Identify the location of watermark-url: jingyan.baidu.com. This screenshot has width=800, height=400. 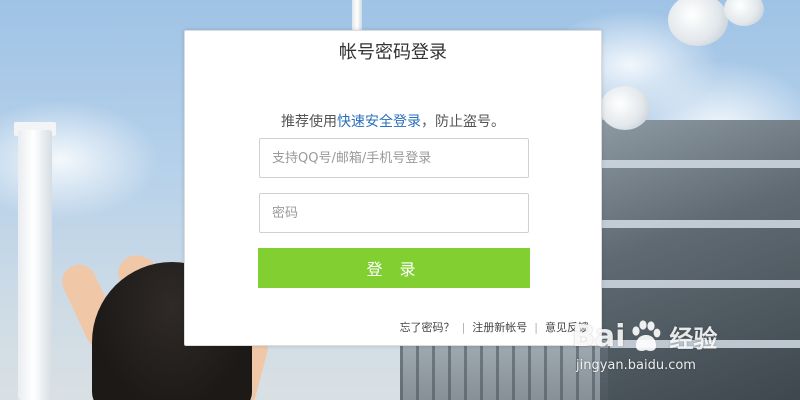
(636, 365).